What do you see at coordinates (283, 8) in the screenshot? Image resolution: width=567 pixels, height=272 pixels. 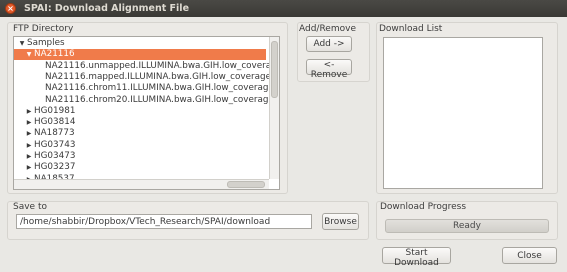 I see `title-bar: × SPAI: Download Alignment File` at bounding box center [283, 8].